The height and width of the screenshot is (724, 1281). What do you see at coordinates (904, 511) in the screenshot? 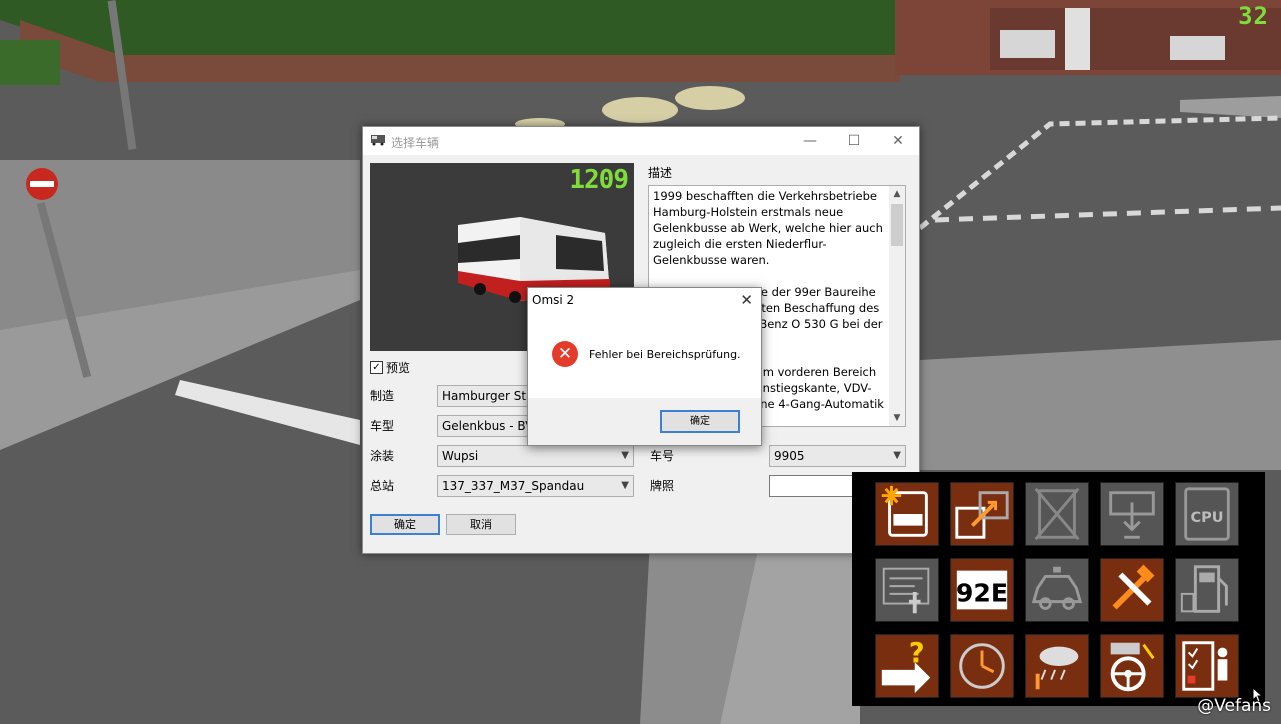
I see `bus-damage-icon` at bounding box center [904, 511].